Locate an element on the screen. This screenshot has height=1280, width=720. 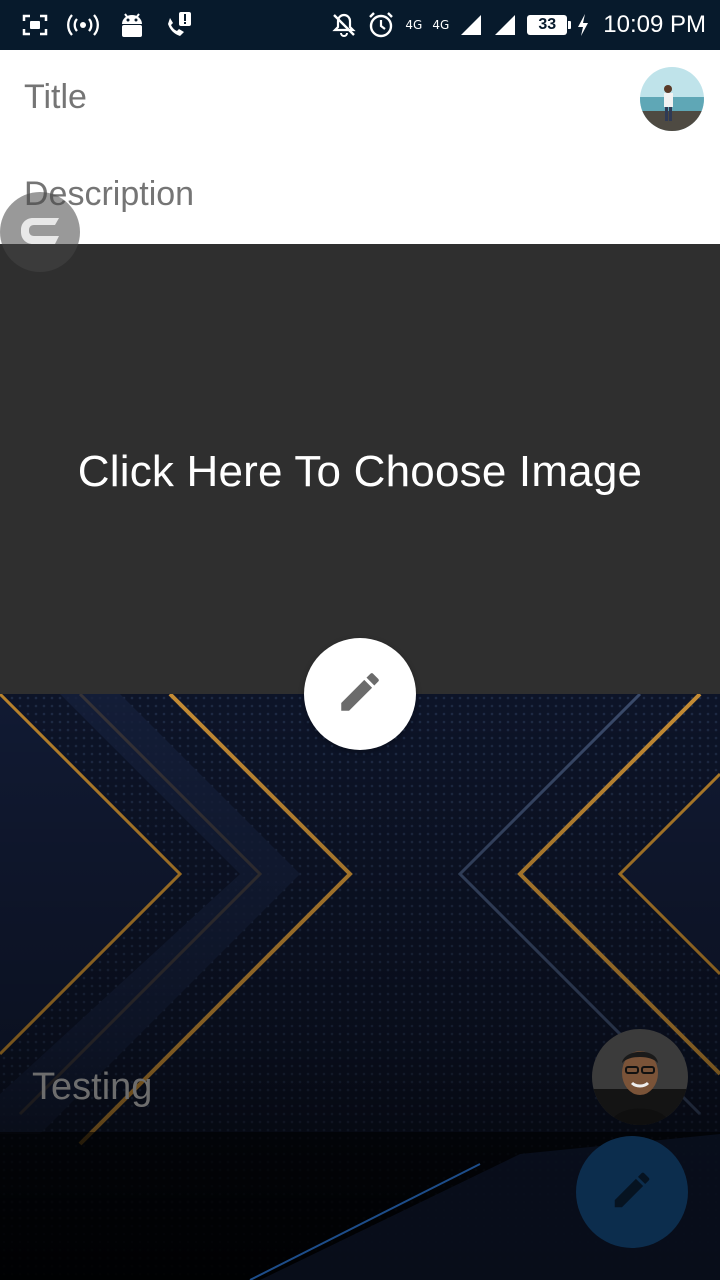
title-input is located at coordinates (304, 97).